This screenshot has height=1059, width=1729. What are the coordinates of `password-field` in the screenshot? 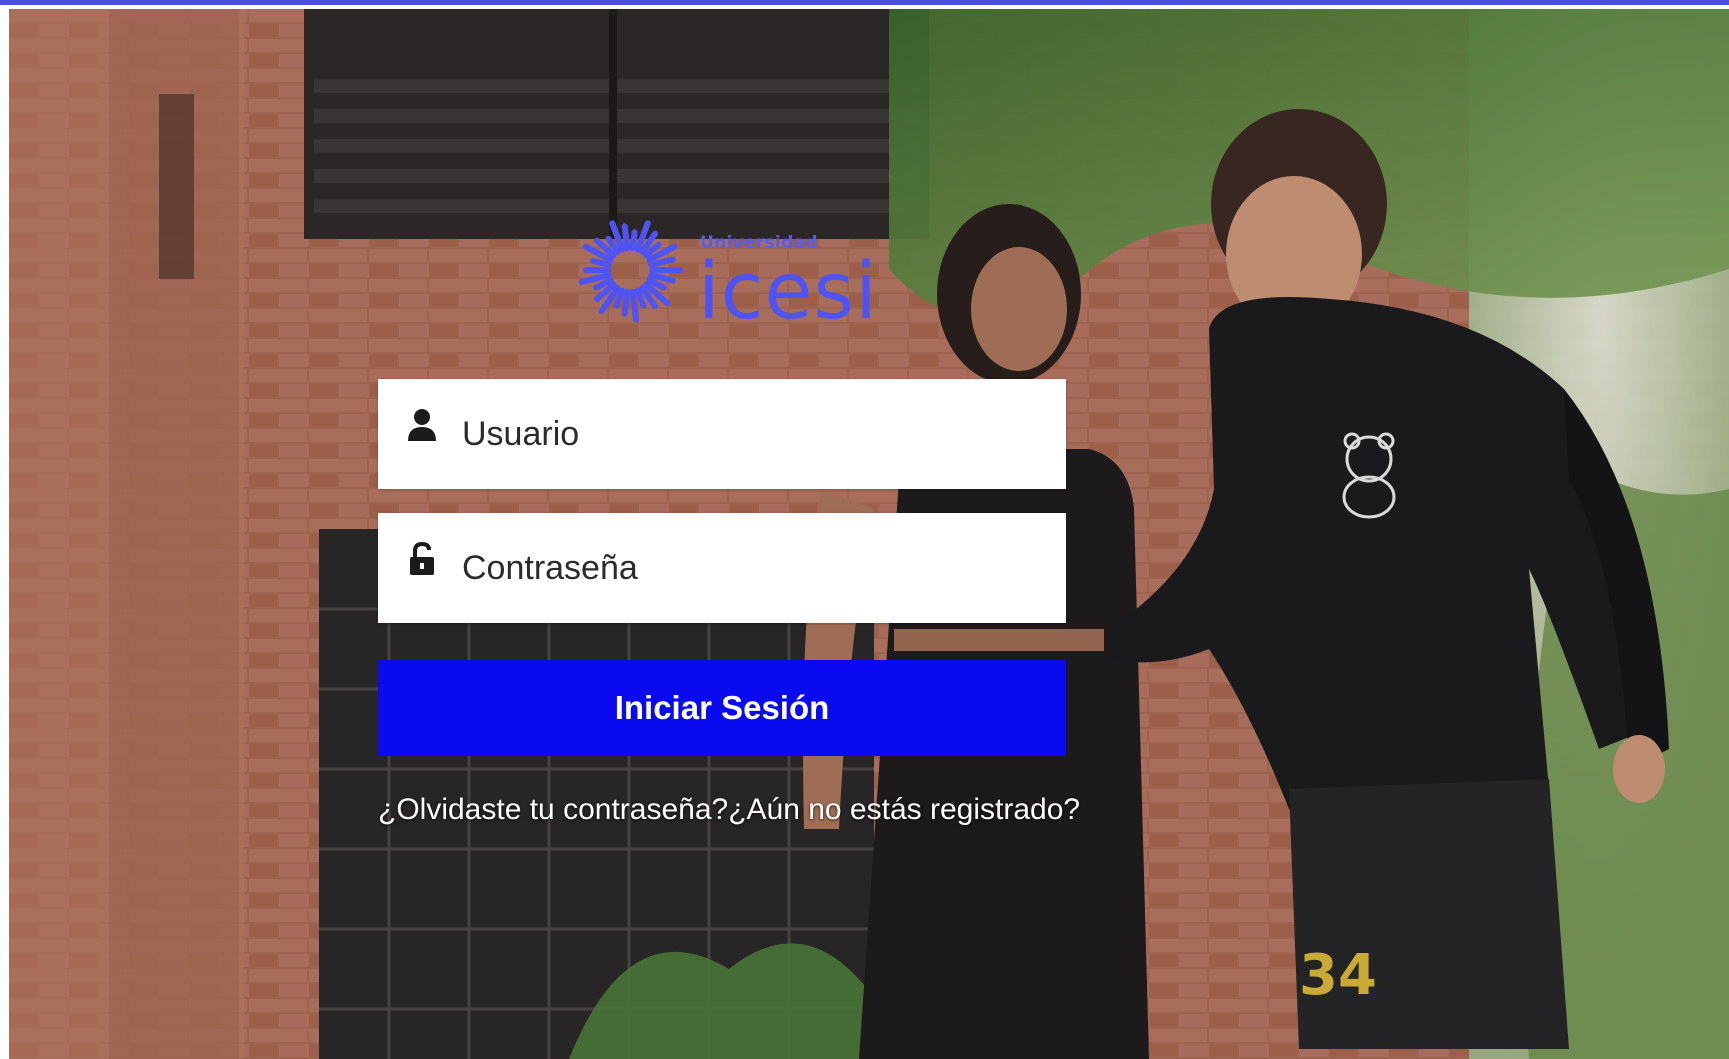 It's located at (722, 568).